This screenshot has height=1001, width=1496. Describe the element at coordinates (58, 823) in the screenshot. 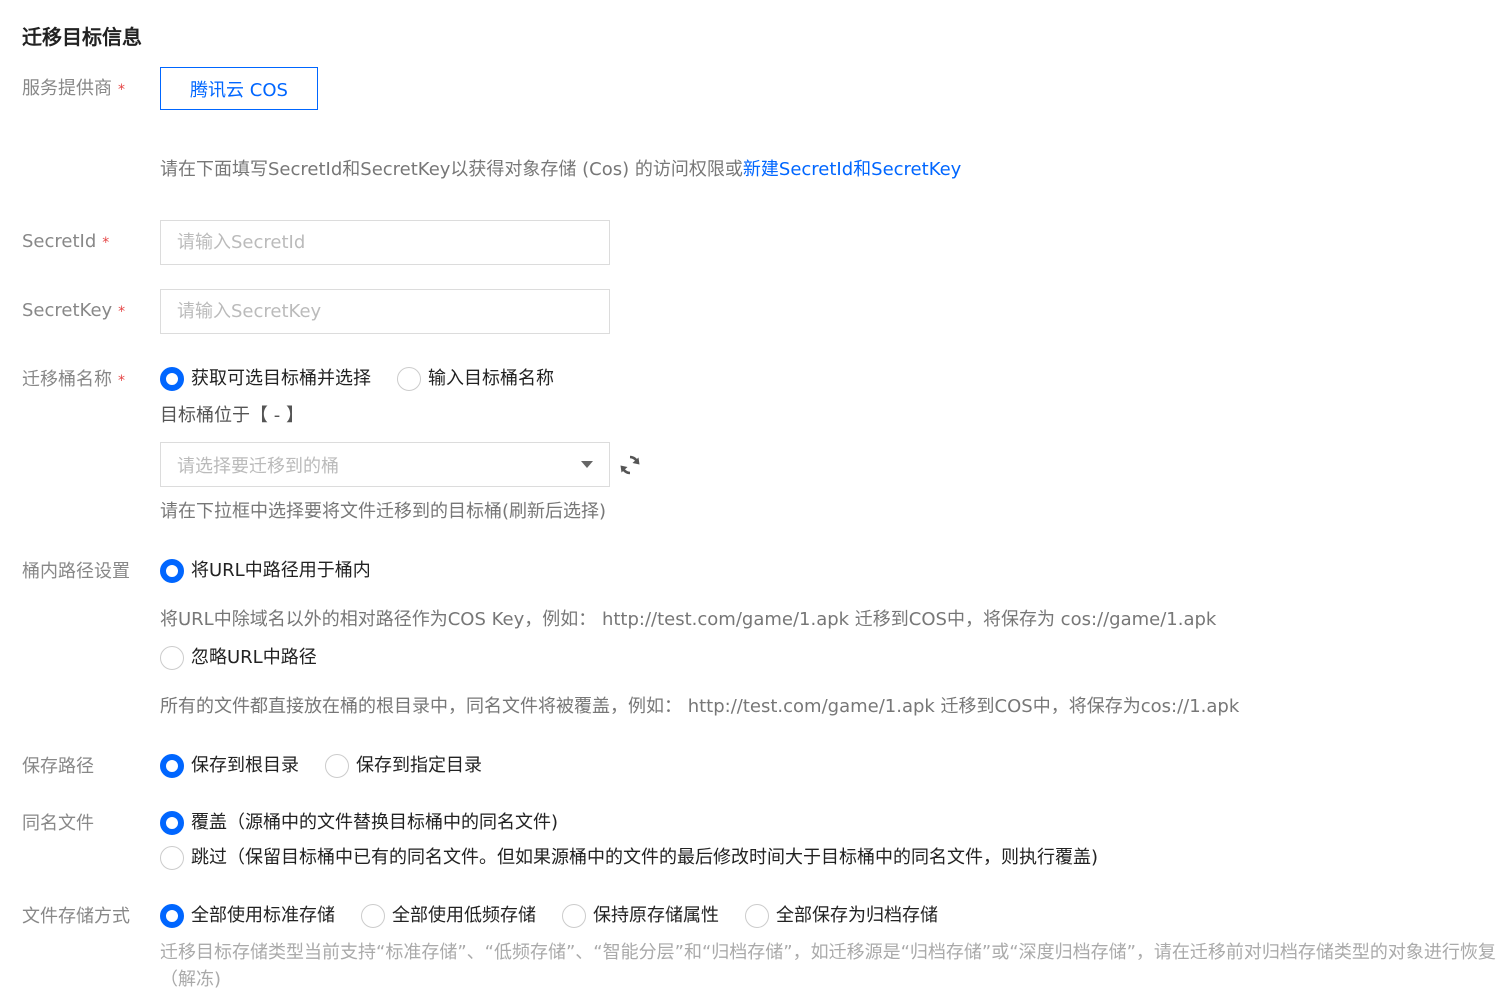

I see `same-name-label: 同名文件` at that location.